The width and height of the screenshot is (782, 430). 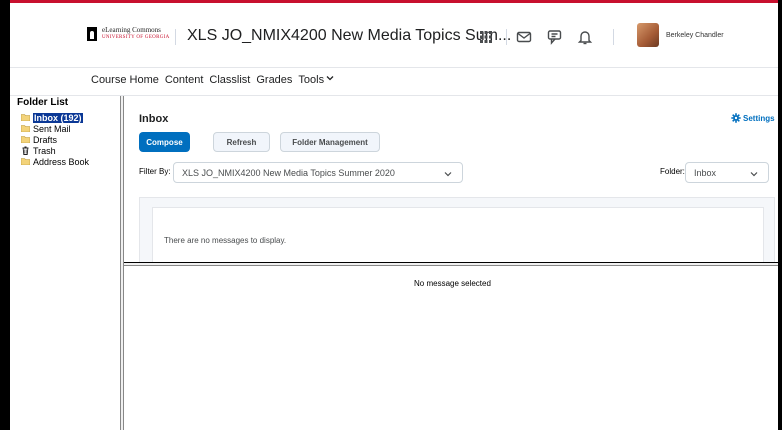 I want to click on folder-item-address-book: Address Book, so click(x=55, y=161).